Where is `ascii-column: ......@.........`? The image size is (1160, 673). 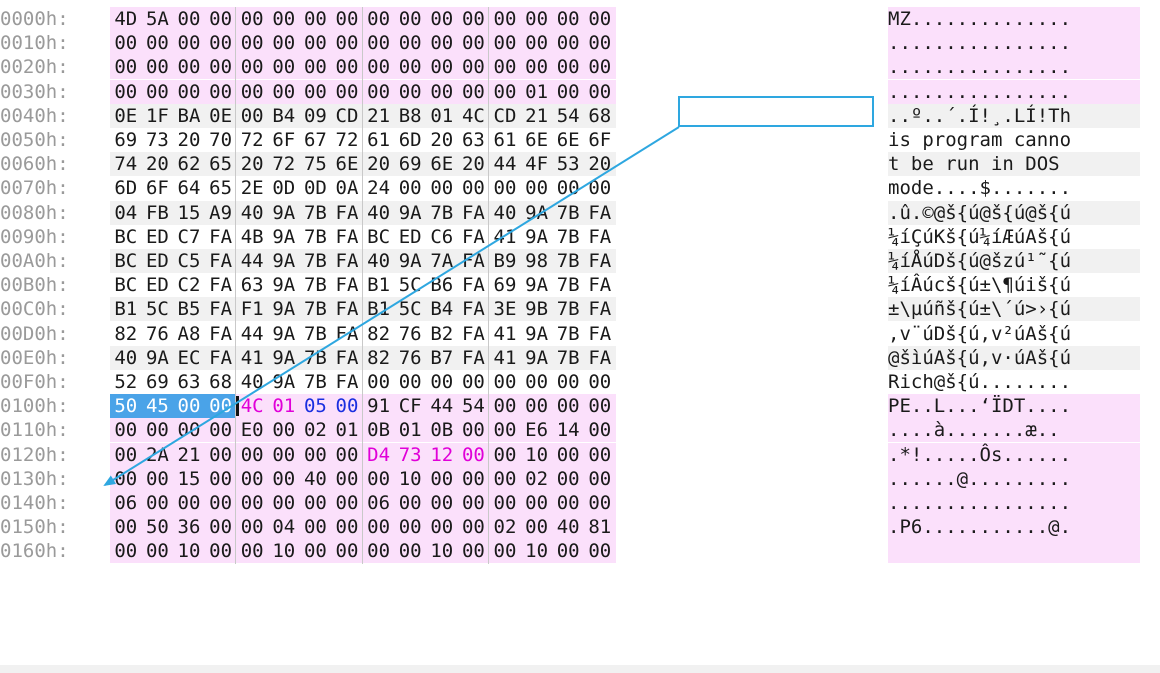 ascii-column: ......@......... is located at coordinates (1014, 478).